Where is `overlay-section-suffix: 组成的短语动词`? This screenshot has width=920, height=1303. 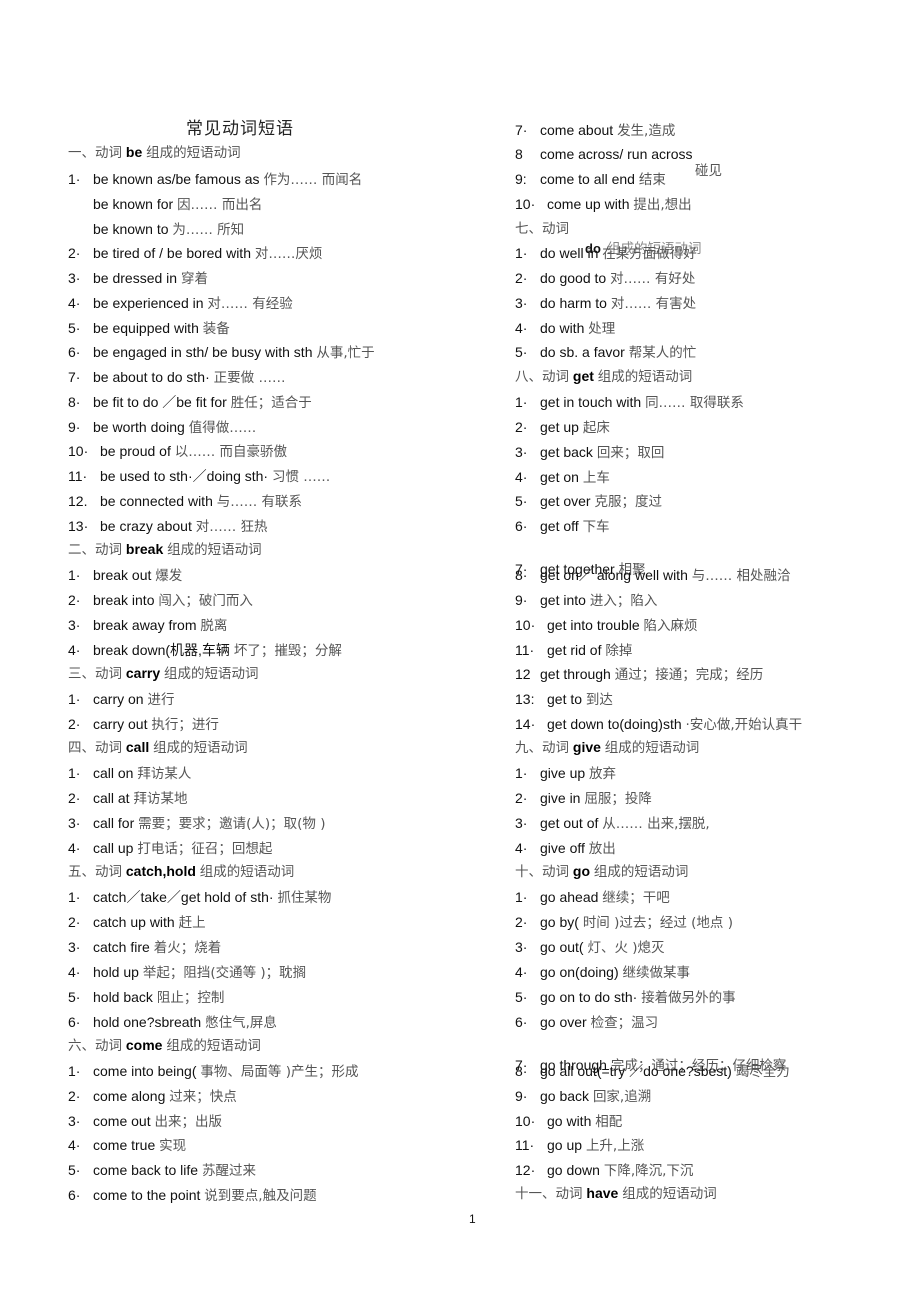
overlay-section-suffix: 组成的短语动词 is located at coordinates (654, 249).